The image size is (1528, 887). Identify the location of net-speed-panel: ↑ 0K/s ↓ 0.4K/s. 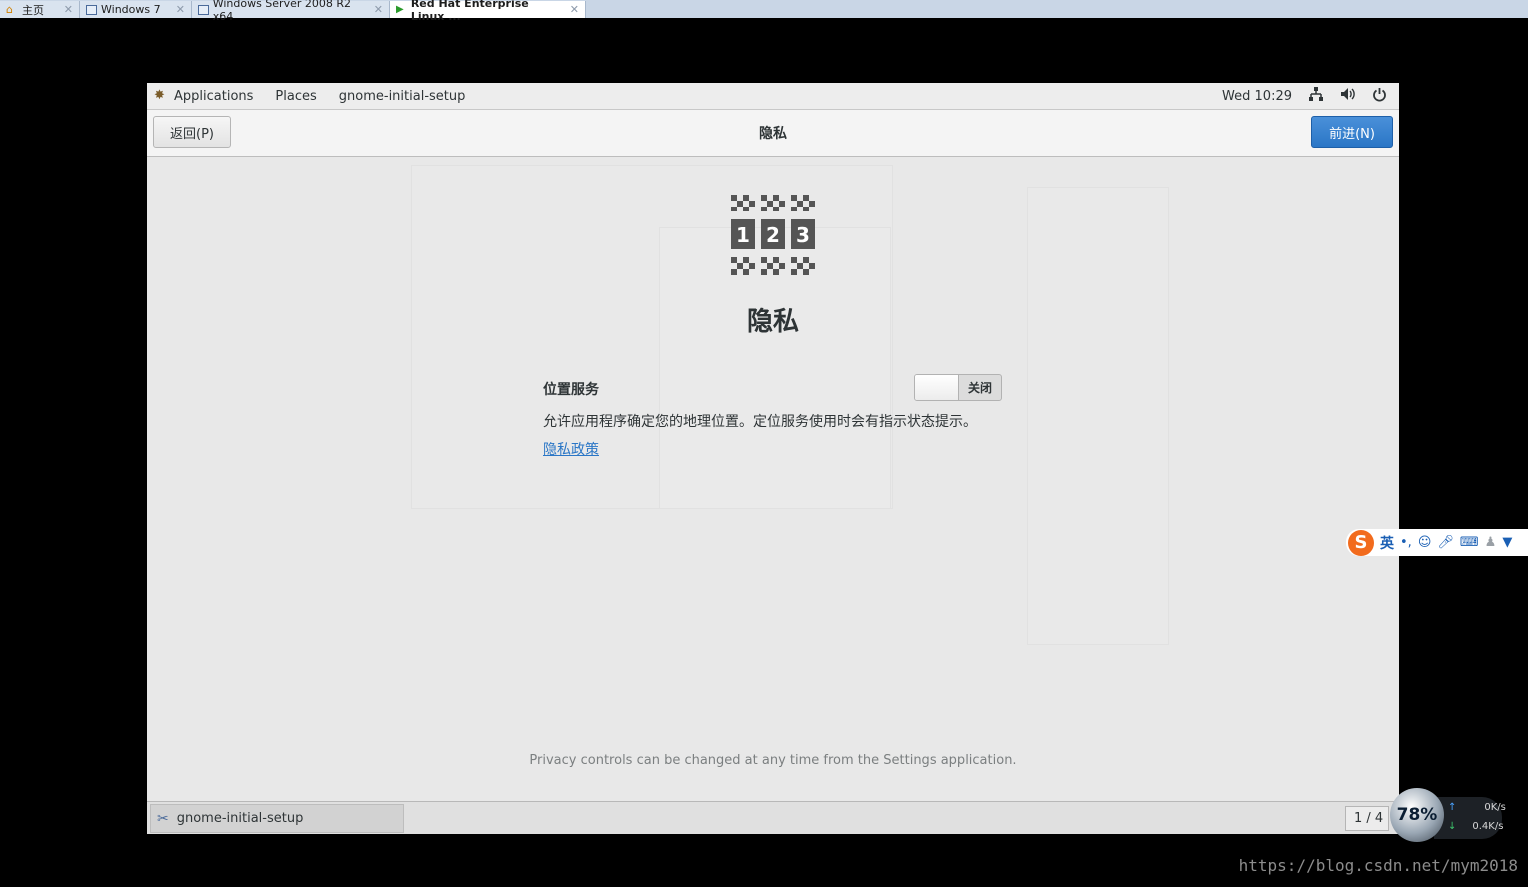
(1470, 818).